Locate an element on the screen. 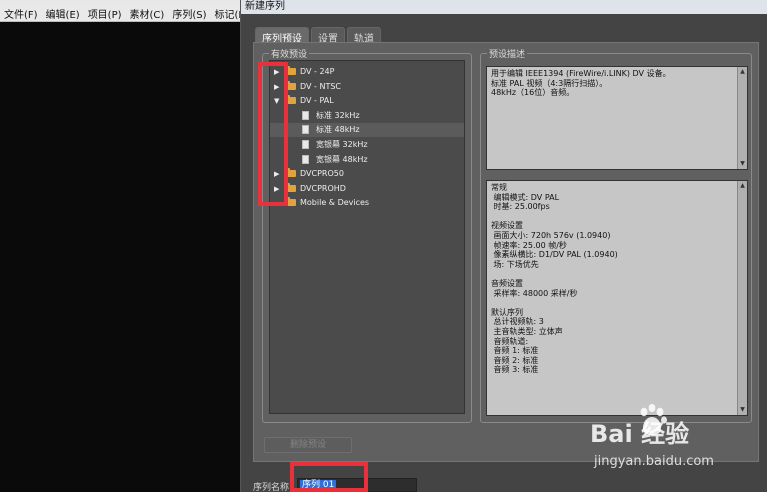  dialog-title: 新建序列 is located at coordinates (504, 7).